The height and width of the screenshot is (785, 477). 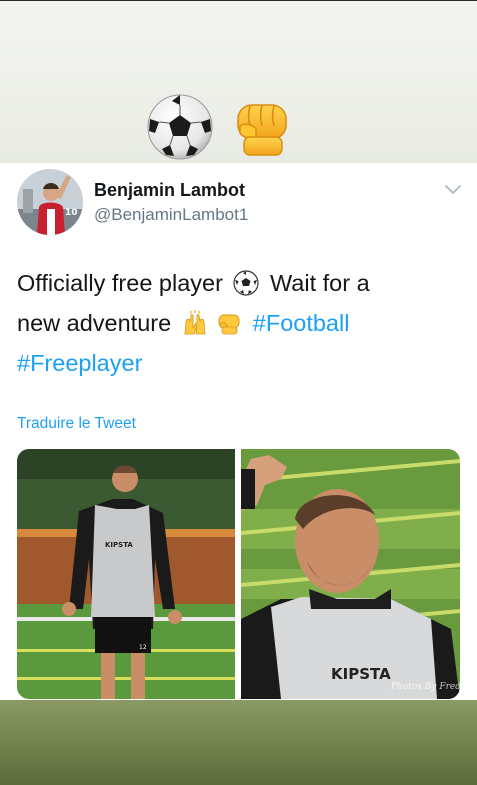 I want to click on tweet-text-line-2: new adventure #Football, so click(x=239, y=323).